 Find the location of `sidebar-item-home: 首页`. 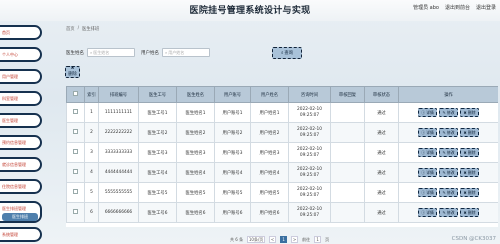

sidebar-item-home: 首页 is located at coordinates (21, 32).